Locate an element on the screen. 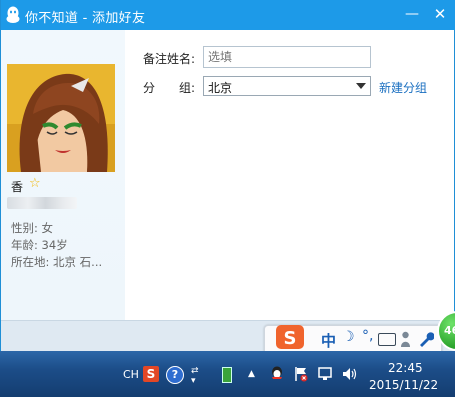  window-title: 你不知道 - 添加好友 is located at coordinates (85, 18).